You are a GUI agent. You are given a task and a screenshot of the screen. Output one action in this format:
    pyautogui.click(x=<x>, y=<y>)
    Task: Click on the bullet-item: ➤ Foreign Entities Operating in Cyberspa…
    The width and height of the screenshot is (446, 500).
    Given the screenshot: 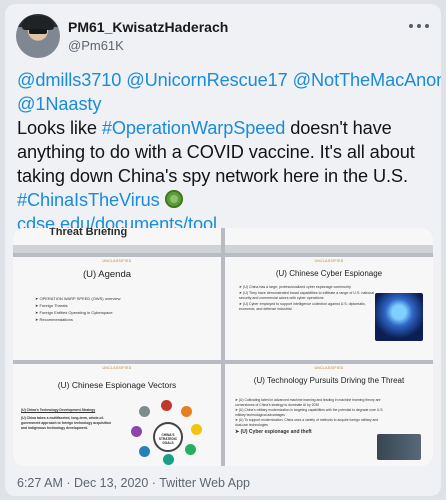 What is the action you would take?
    pyautogui.click(x=74, y=312)
    